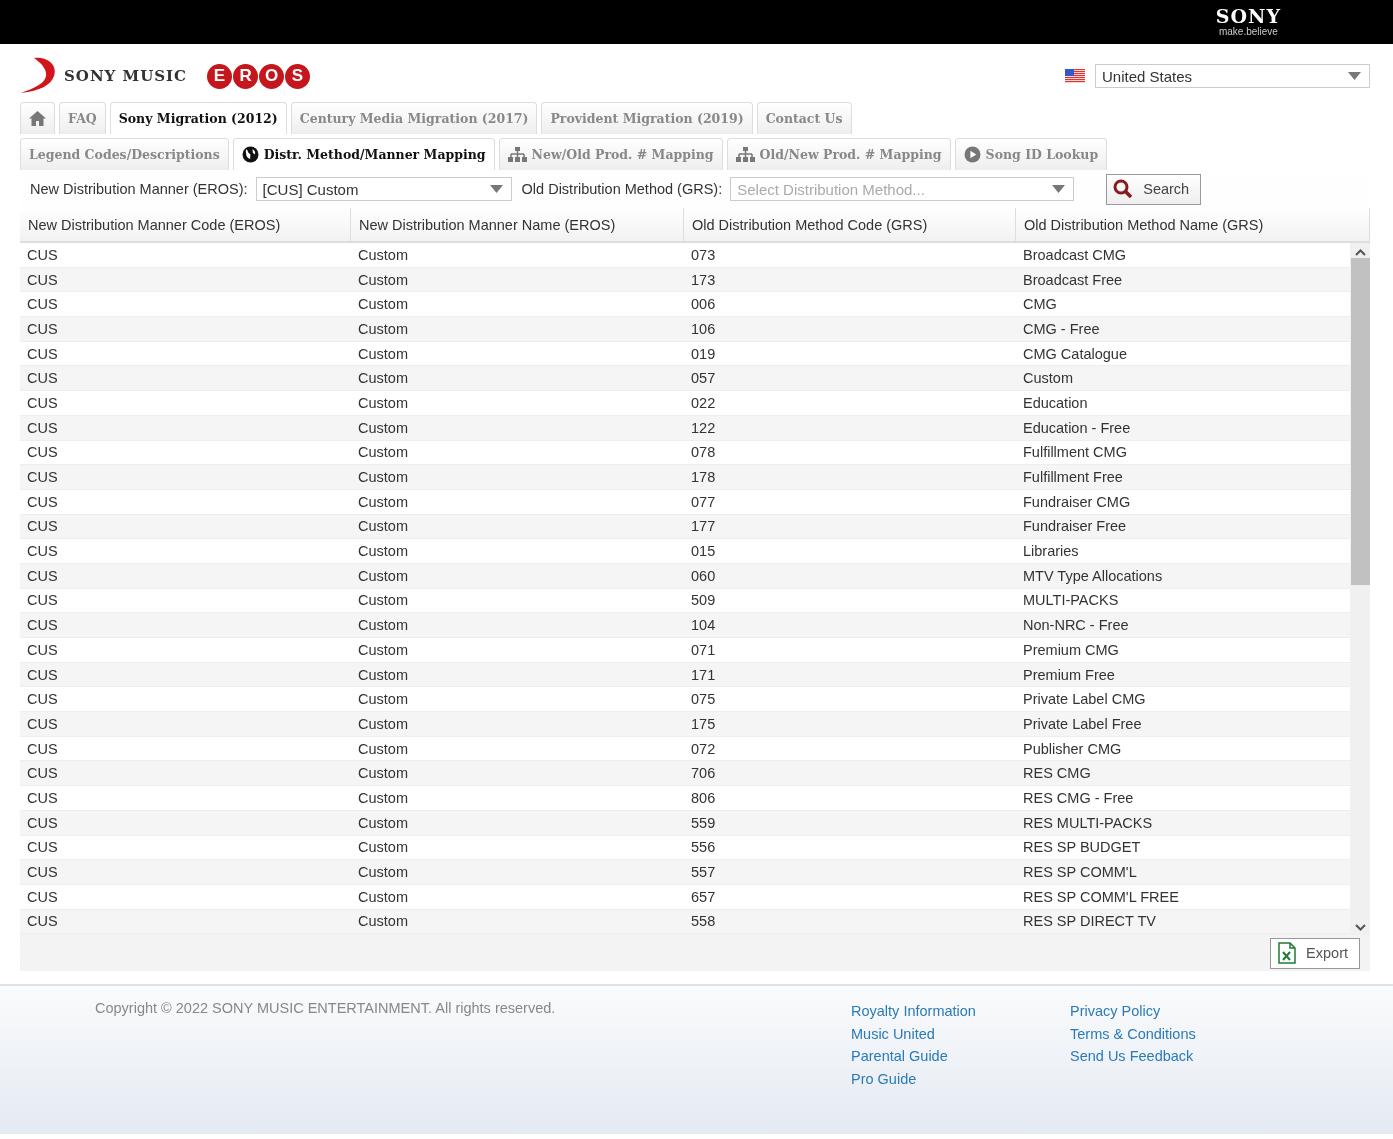 Image resolution: width=1393 pixels, height=1139 pixels. I want to click on footer-link: Music United, so click(960, 1033).